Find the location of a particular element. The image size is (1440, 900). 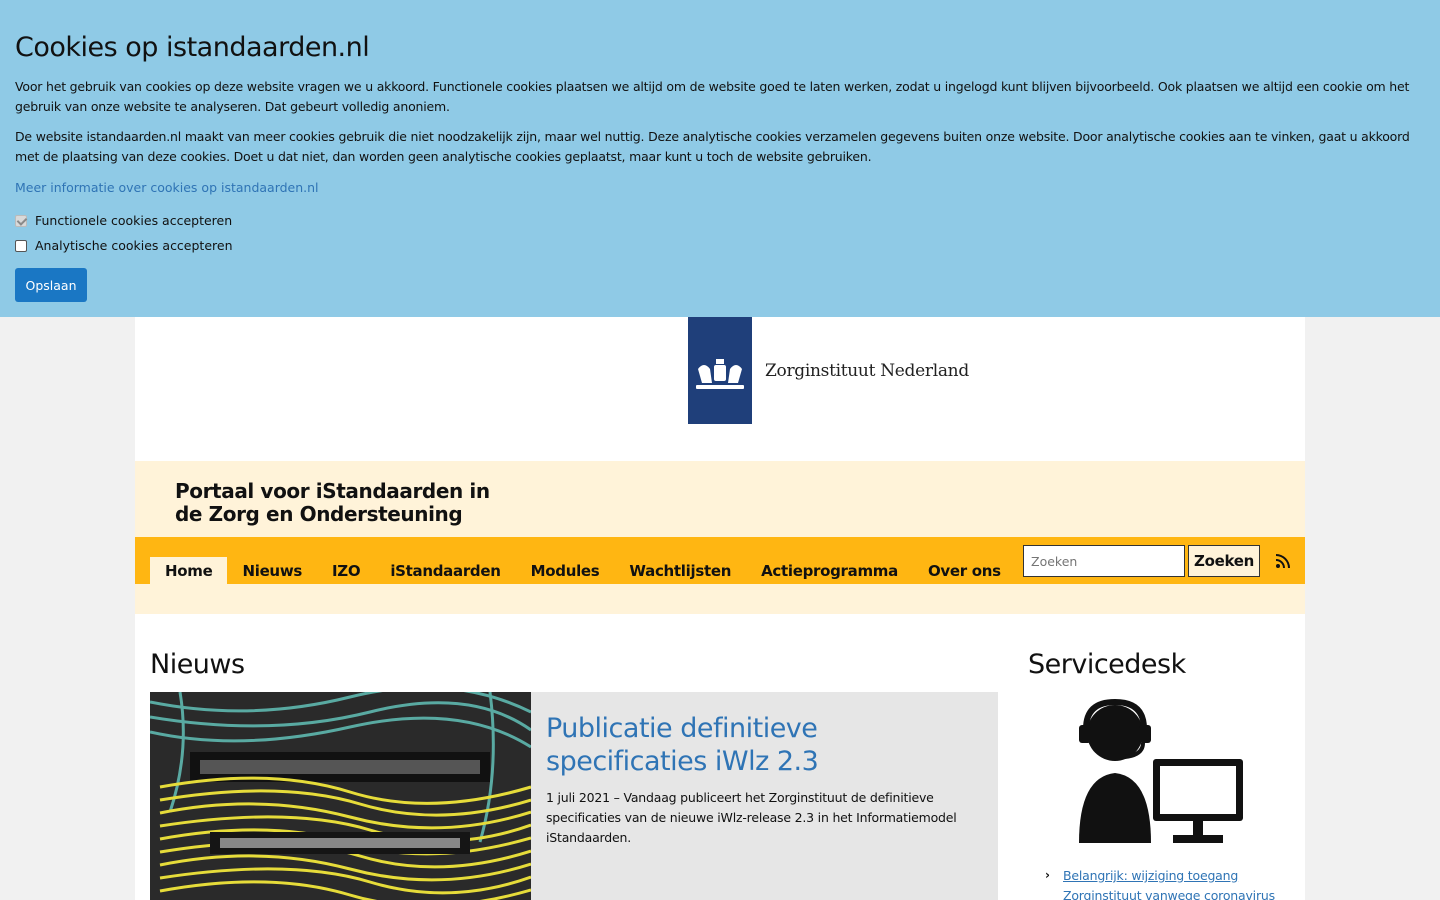

analytic-cookies-checkbox is located at coordinates (21, 245).